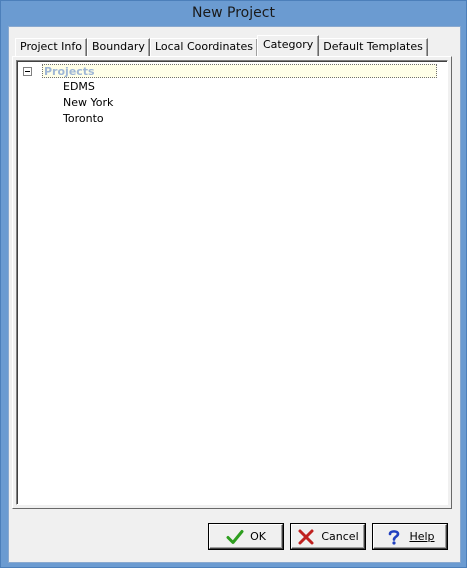 The height and width of the screenshot is (568, 467). I want to click on ok-button: OK, so click(246, 536).